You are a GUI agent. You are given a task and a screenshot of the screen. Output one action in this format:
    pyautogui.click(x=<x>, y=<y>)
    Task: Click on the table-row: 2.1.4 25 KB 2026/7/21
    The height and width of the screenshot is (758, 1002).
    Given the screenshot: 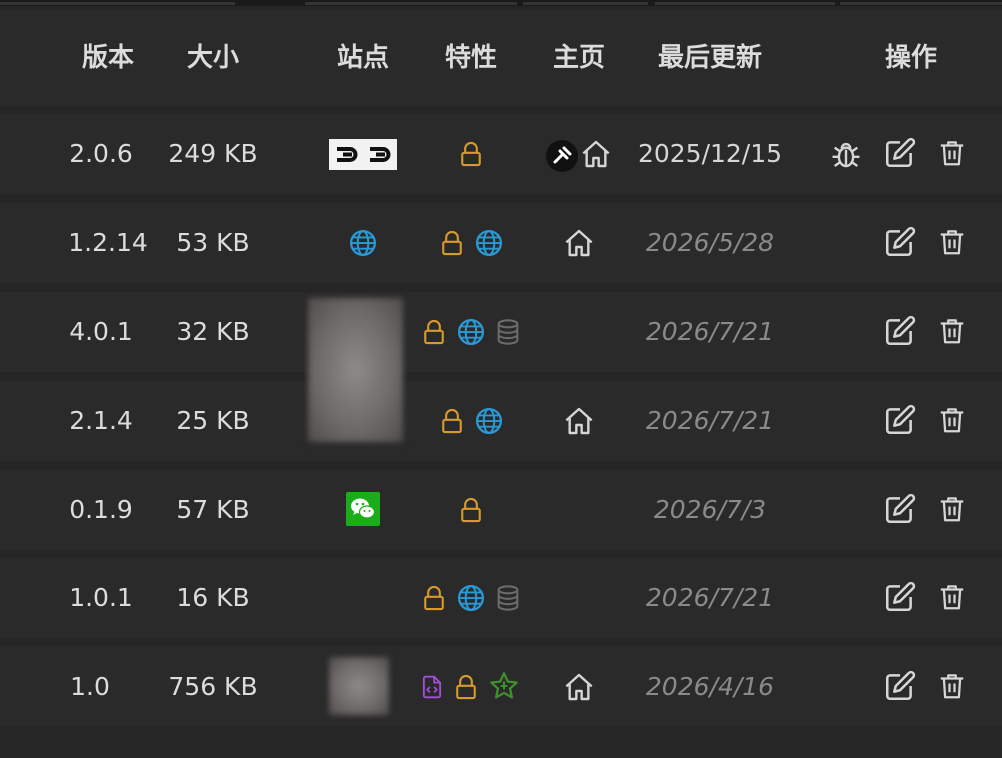 What is the action you would take?
    pyautogui.click(x=501, y=421)
    